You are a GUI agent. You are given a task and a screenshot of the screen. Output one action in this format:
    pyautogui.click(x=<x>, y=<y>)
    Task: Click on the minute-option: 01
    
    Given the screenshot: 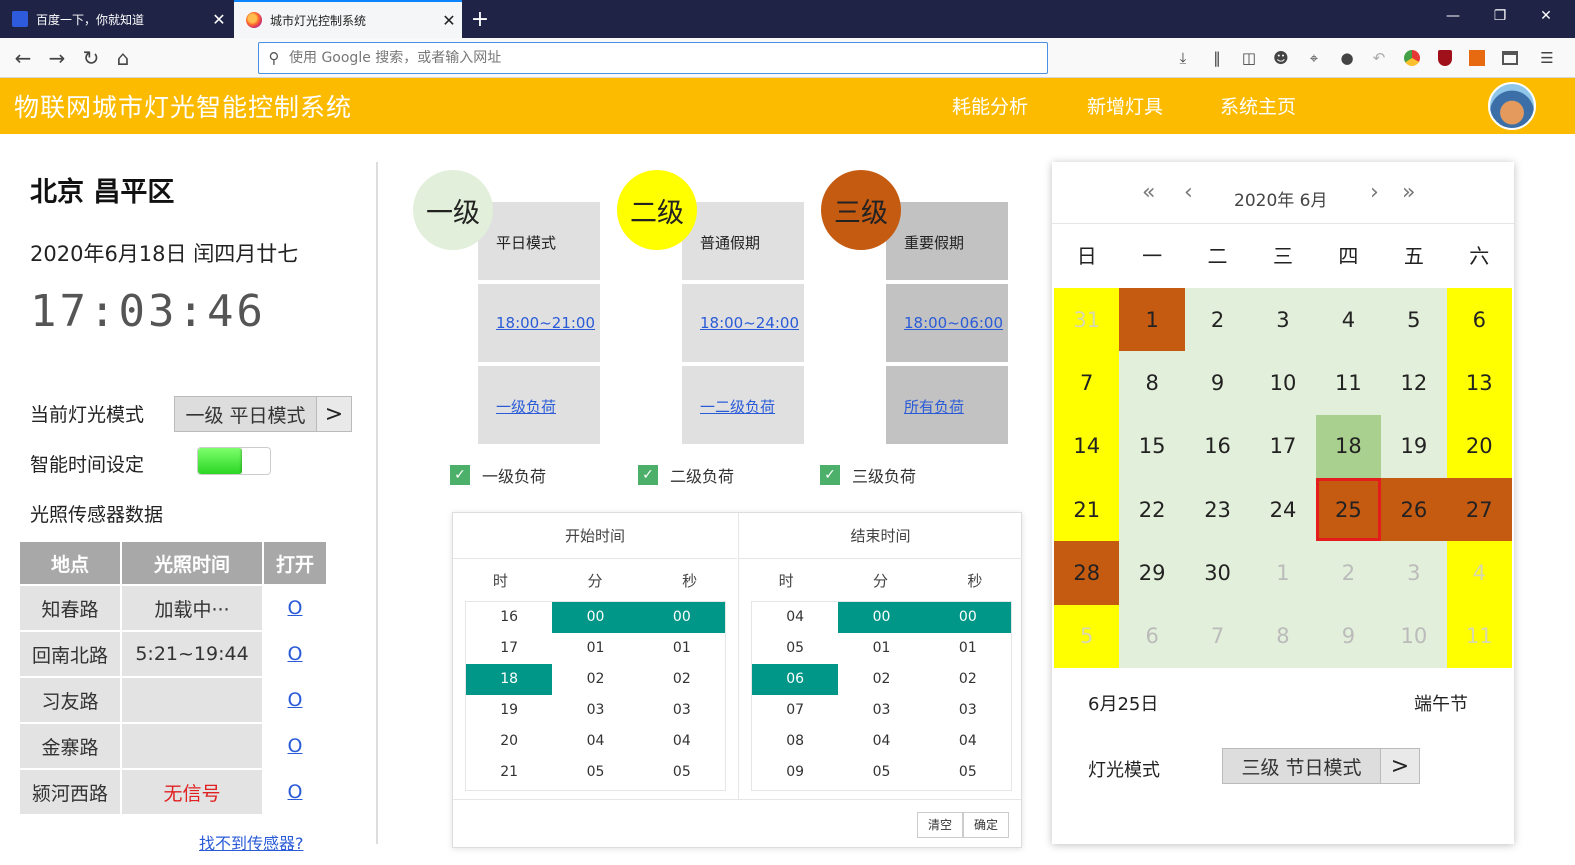 What is the action you would take?
    pyautogui.click(x=595, y=648)
    